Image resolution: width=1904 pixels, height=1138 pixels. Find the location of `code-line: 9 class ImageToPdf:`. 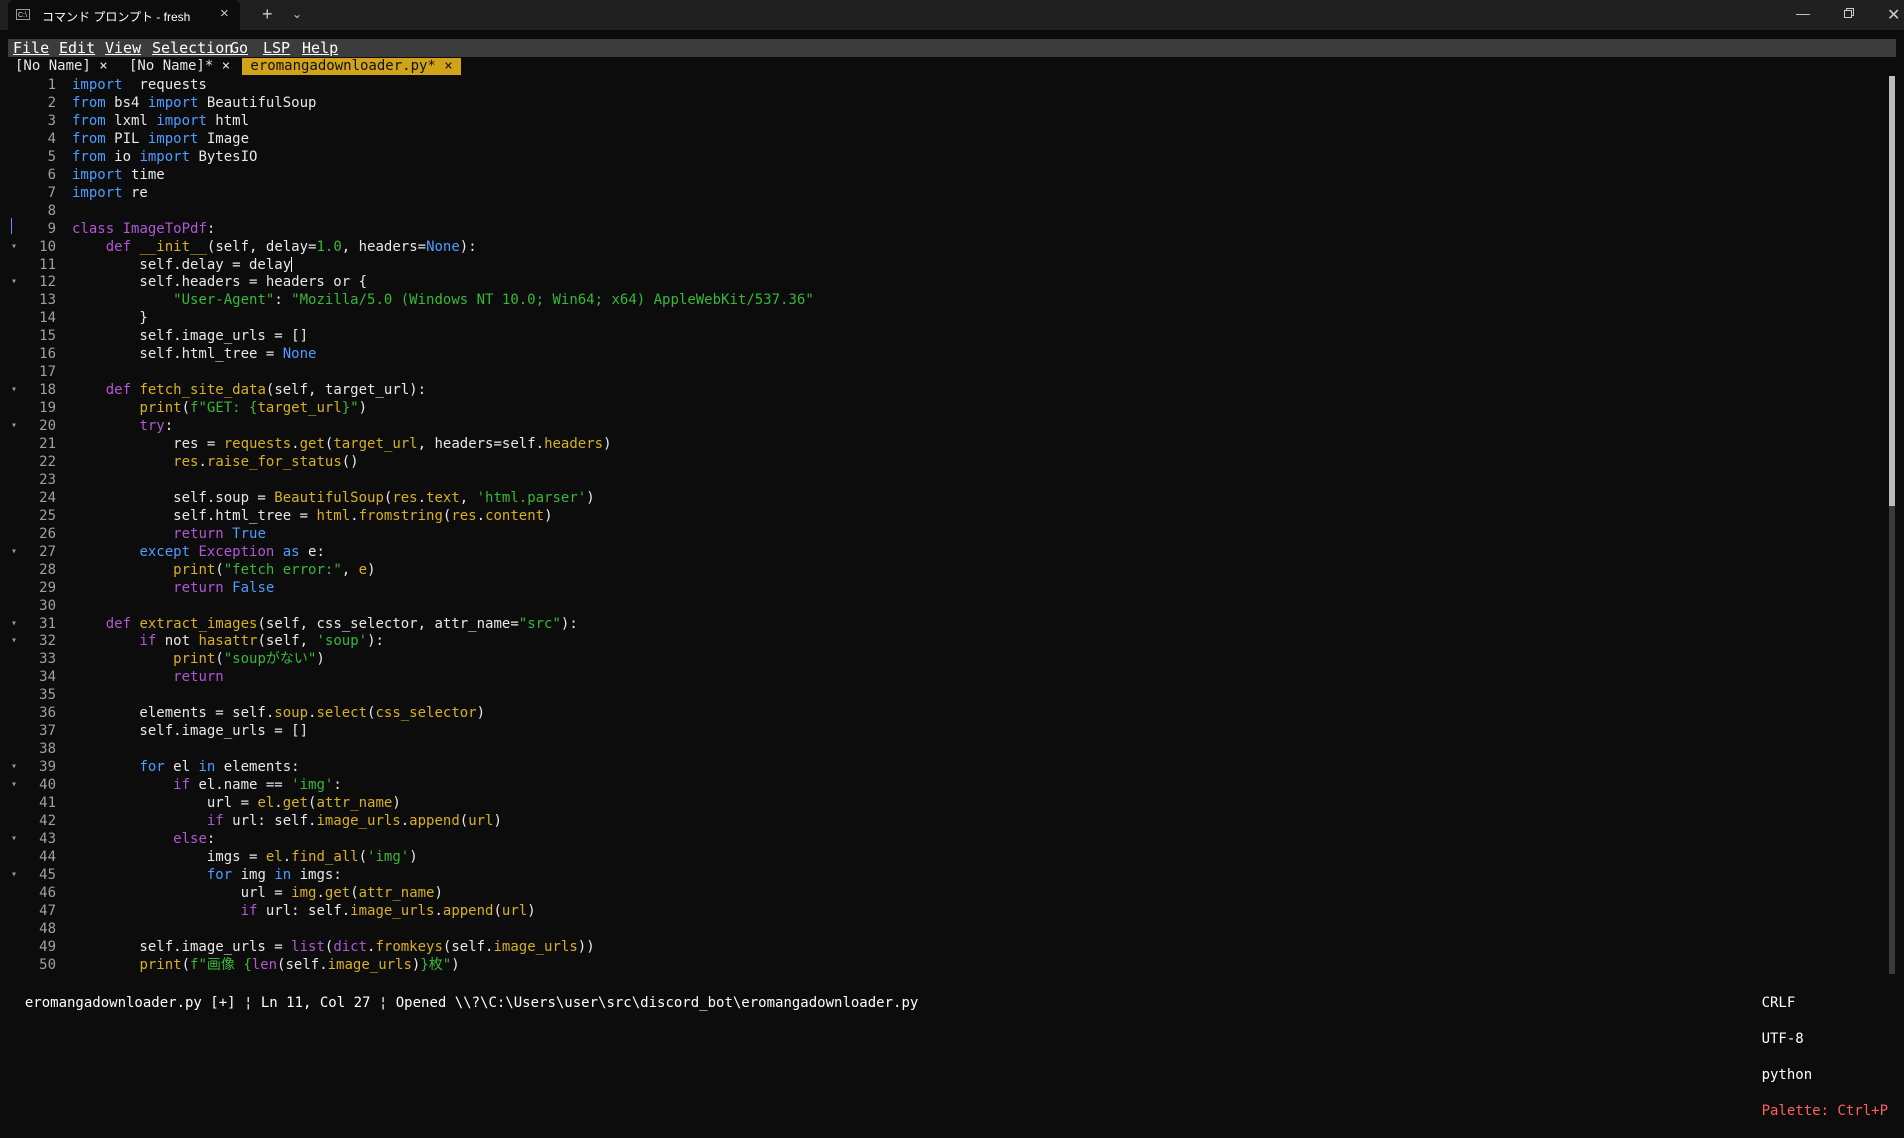

code-line: 9 class ImageToPdf: is located at coordinates (946, 229).